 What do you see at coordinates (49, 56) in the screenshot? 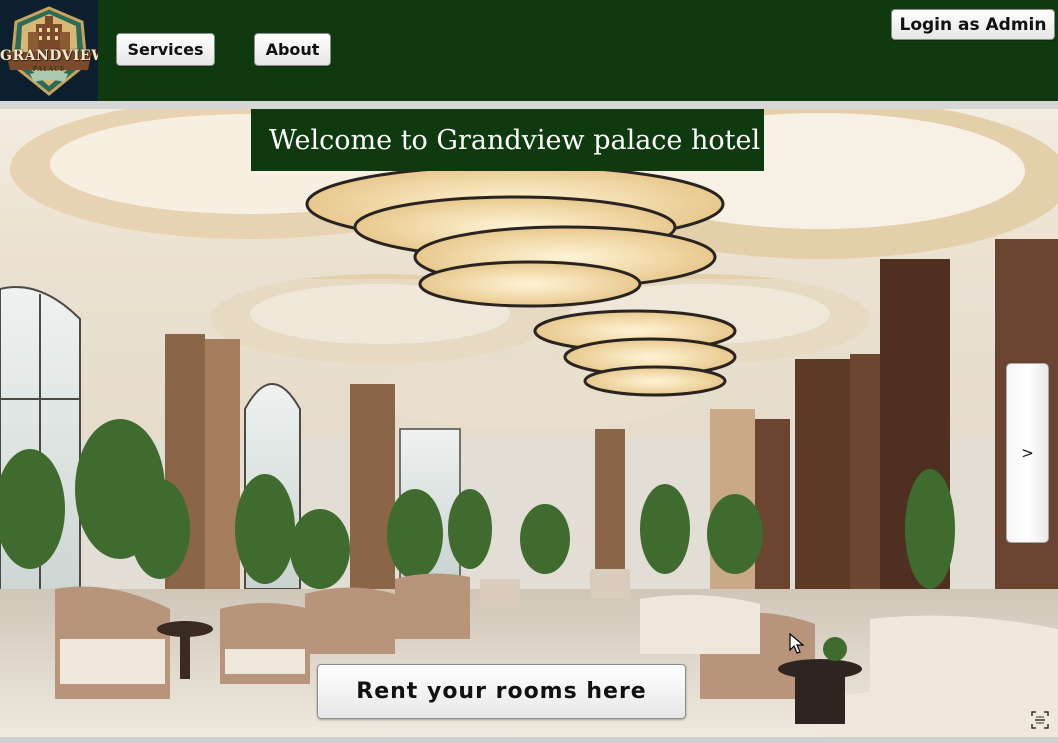
I see `logo-title: GRANDVIEW` at bounding box center [49, 56].